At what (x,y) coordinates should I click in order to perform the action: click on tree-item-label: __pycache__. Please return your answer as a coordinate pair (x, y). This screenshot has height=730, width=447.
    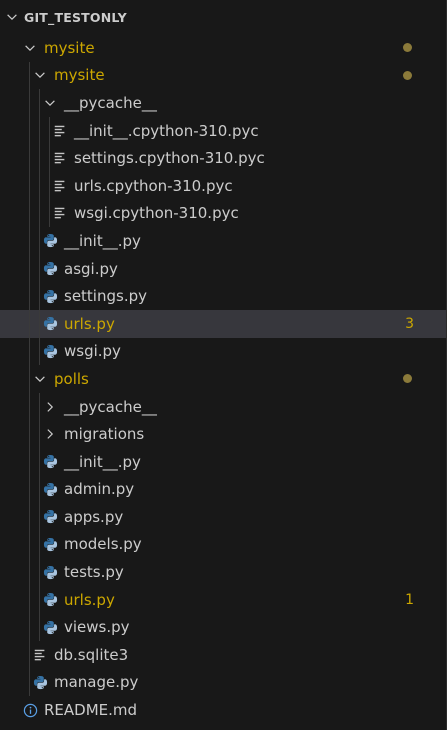
    Looking at the image, I should click on (110, 406).